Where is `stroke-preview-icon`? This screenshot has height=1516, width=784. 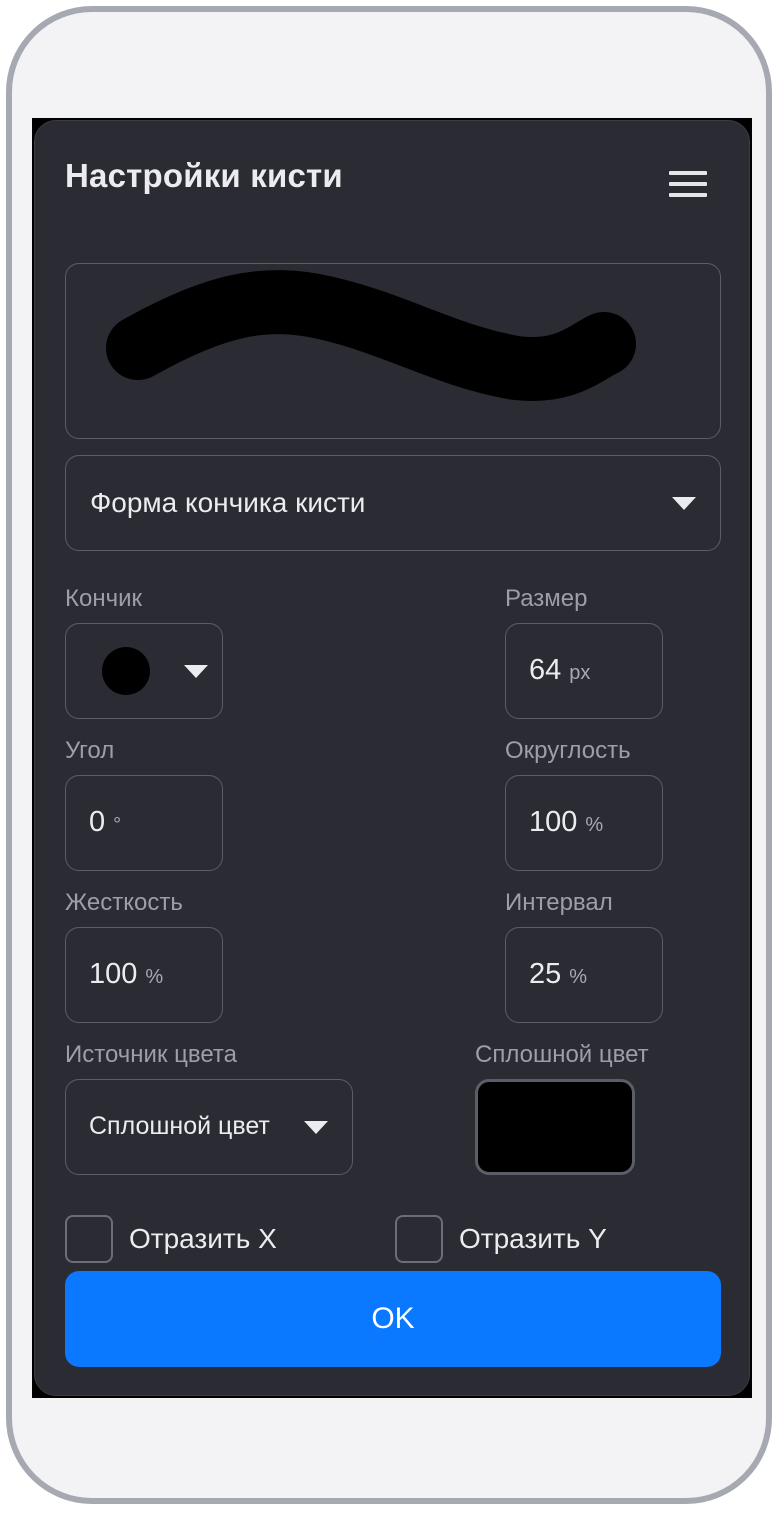 stroke-preview-icon is located at coordinates (371, 335).